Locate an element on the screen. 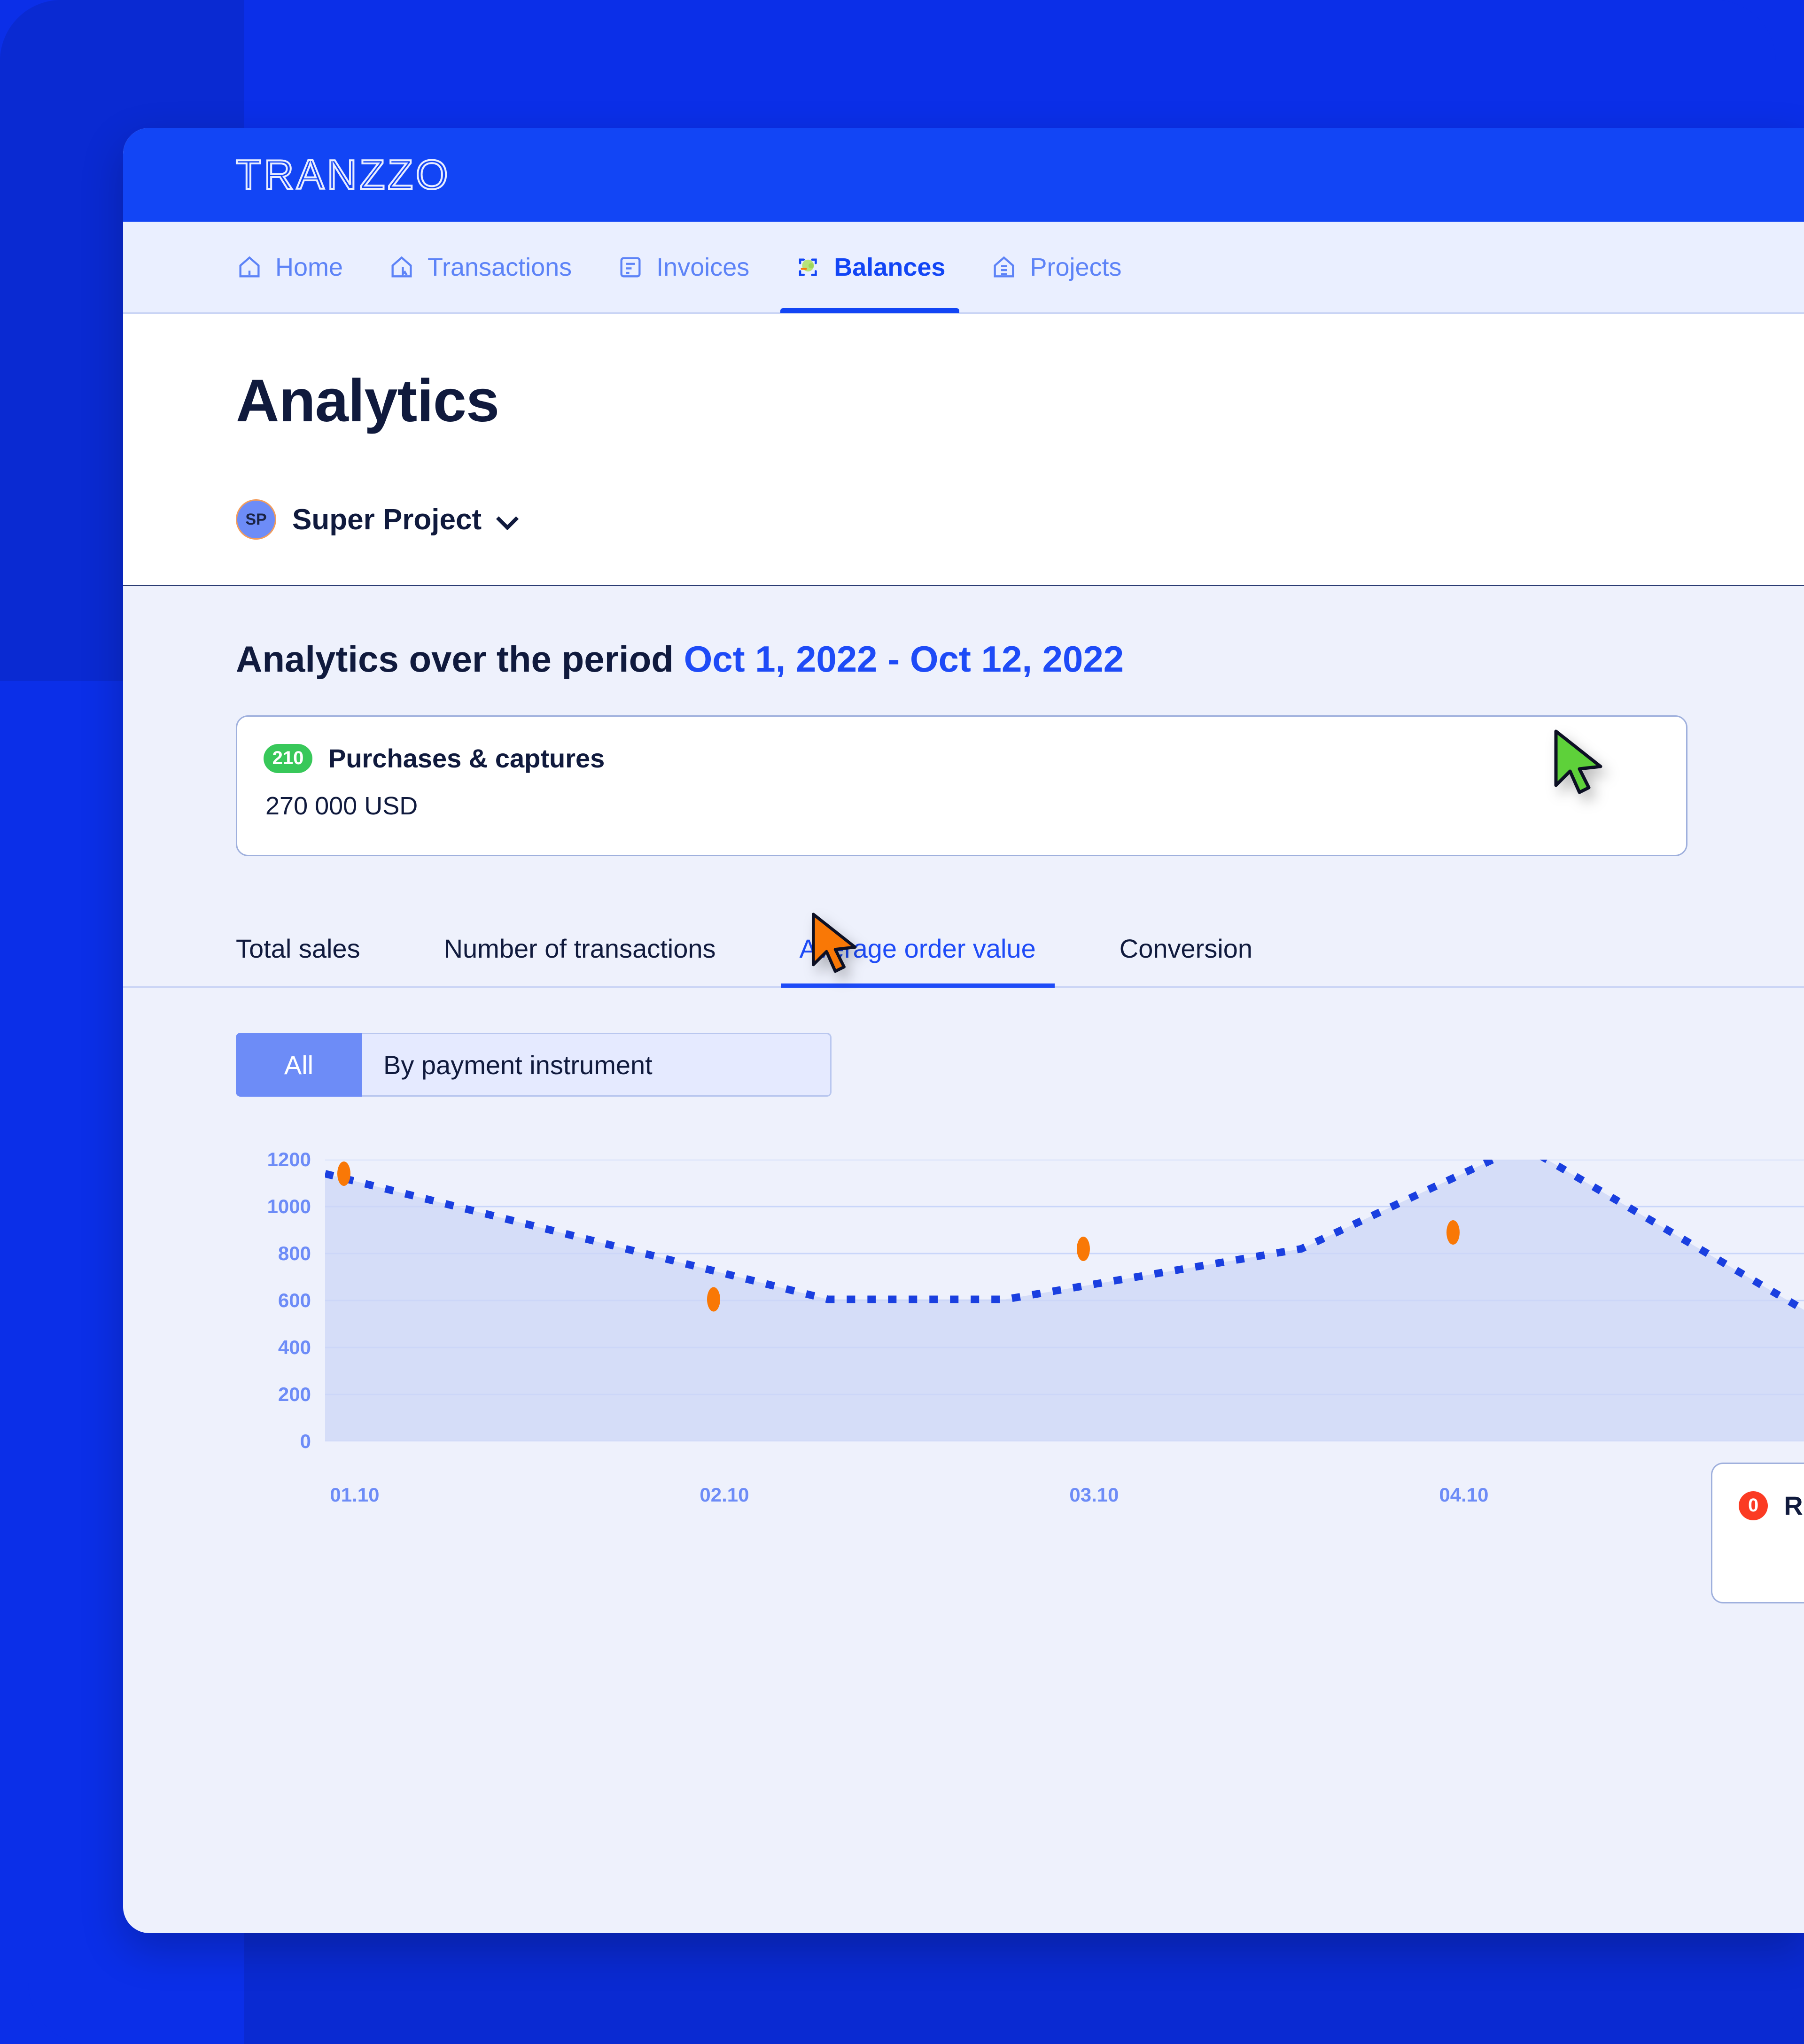 Image resolution: width=1804 pixels, height=2044 pixels. nav-item-label: Transactions is located at coordinates (500, 267).